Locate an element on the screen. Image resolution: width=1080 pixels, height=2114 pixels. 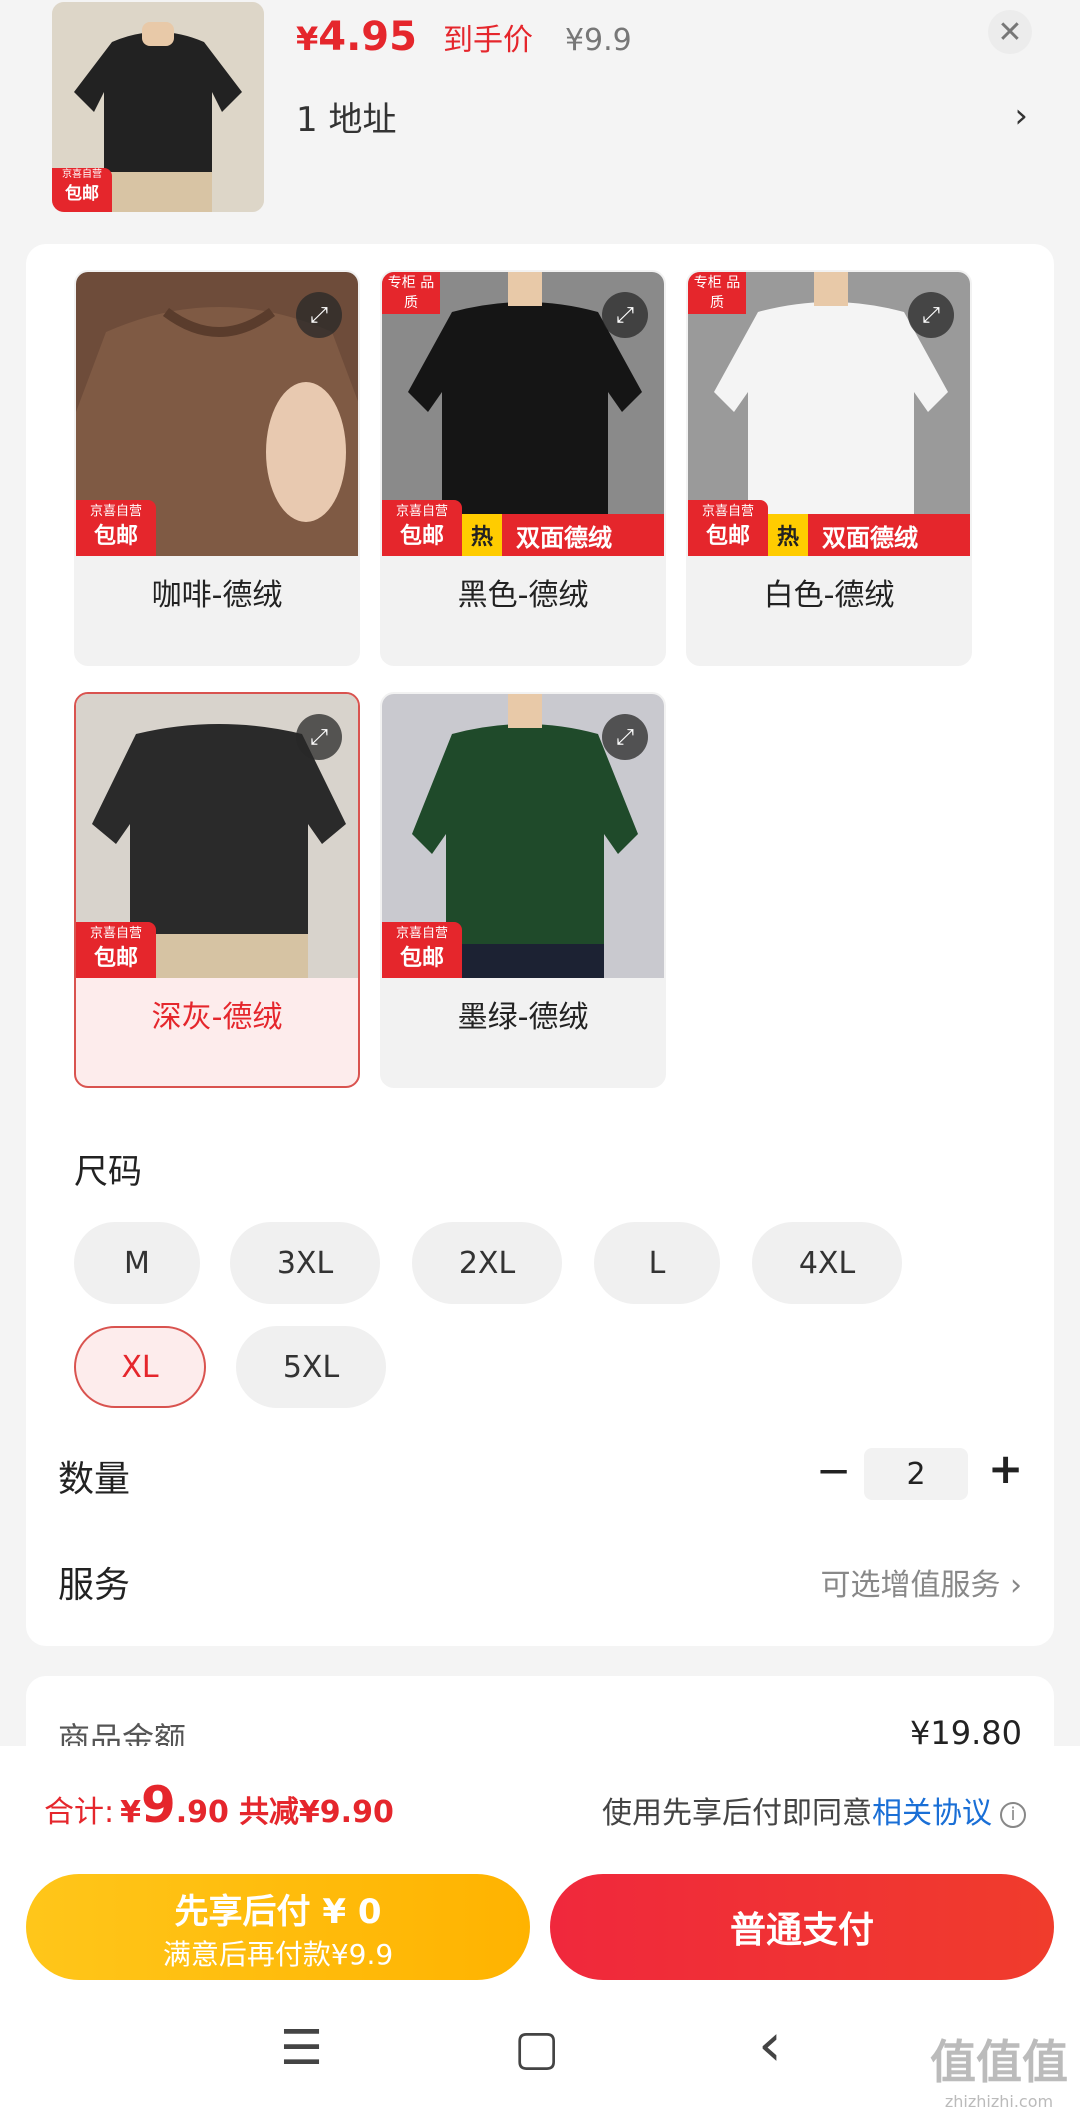
variant-coffee: ⤢ 京喜自营 包邮 咖啡-德绒 is located at coordinates (217, 468).